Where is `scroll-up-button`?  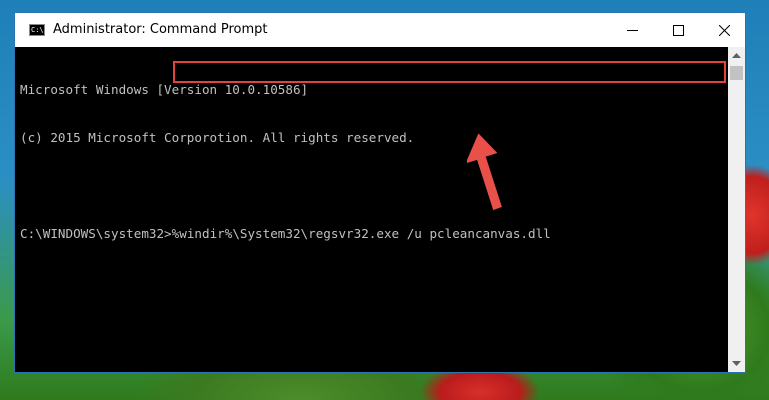
scroll-up-button is located at coordinates (736, 55).